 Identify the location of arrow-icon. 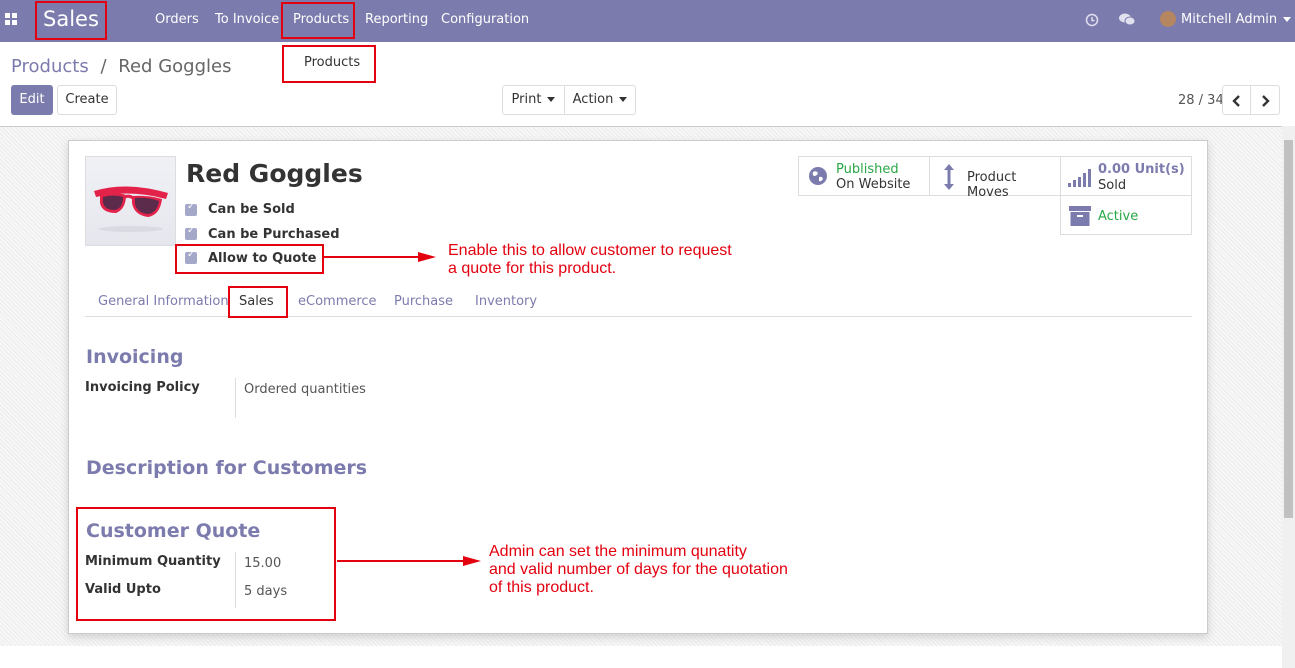
(402, 409).